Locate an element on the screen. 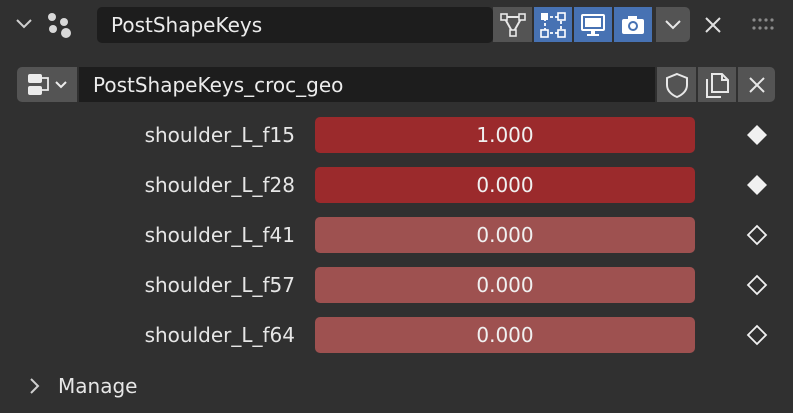 The height and width of the screenshot is (413, 793). edit-mode-toggle is located at coordinates (553, 24).